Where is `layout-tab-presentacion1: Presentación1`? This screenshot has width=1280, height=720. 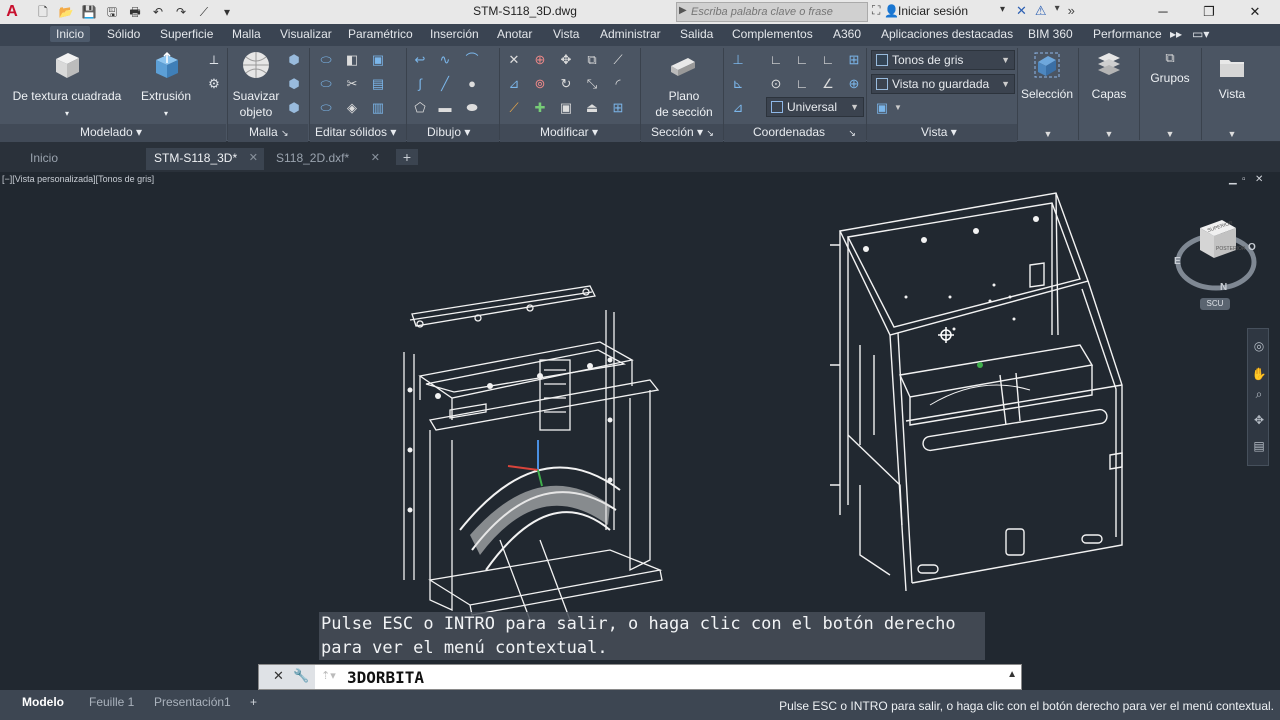
layout-tab-presentacion1: Presentación1 is located at coordinates (192, 702).